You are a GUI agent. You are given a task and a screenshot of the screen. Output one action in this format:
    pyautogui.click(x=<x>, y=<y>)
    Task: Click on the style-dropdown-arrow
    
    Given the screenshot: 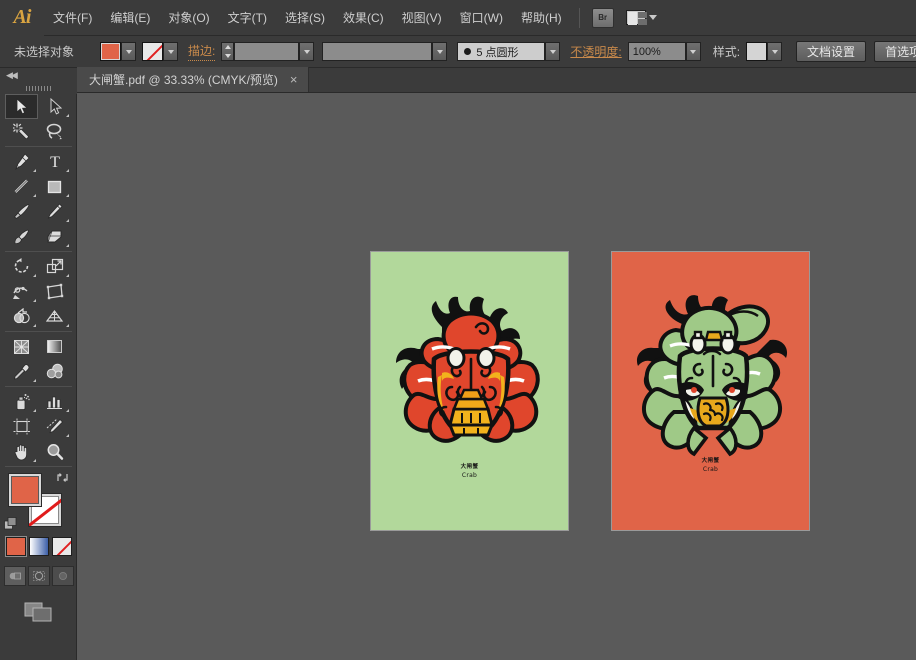 What is the action you would take?
    pyautogui.click(x=775, y=51)
    